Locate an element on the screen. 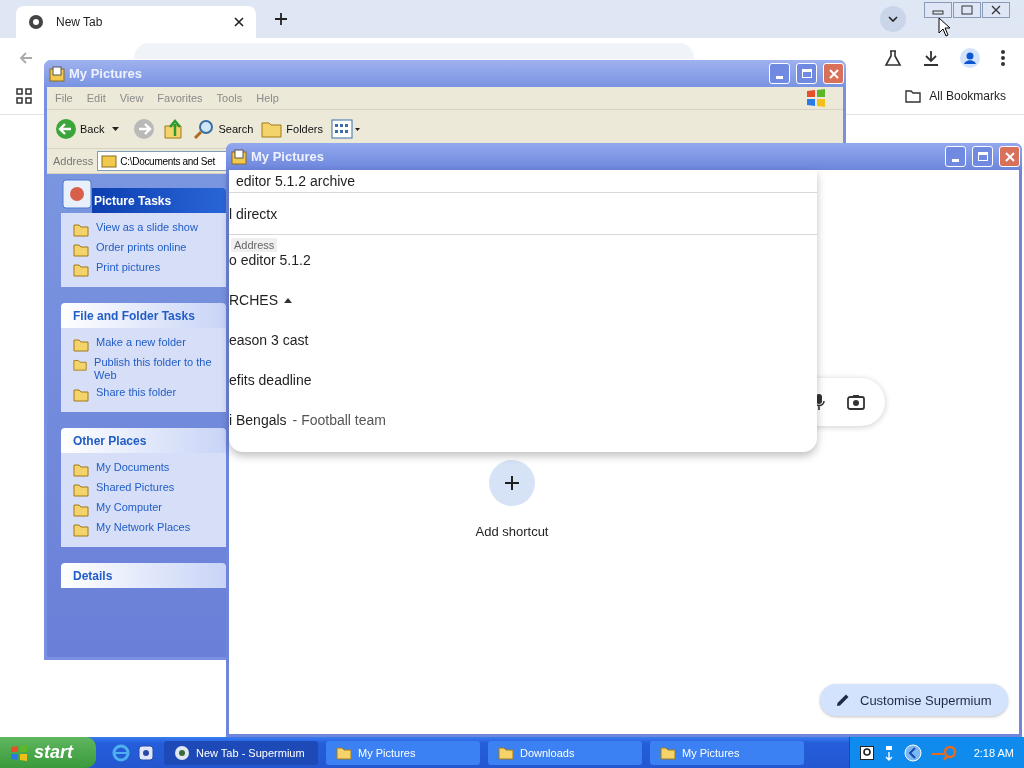  address-label: Address is located at coordinates (73, 161).